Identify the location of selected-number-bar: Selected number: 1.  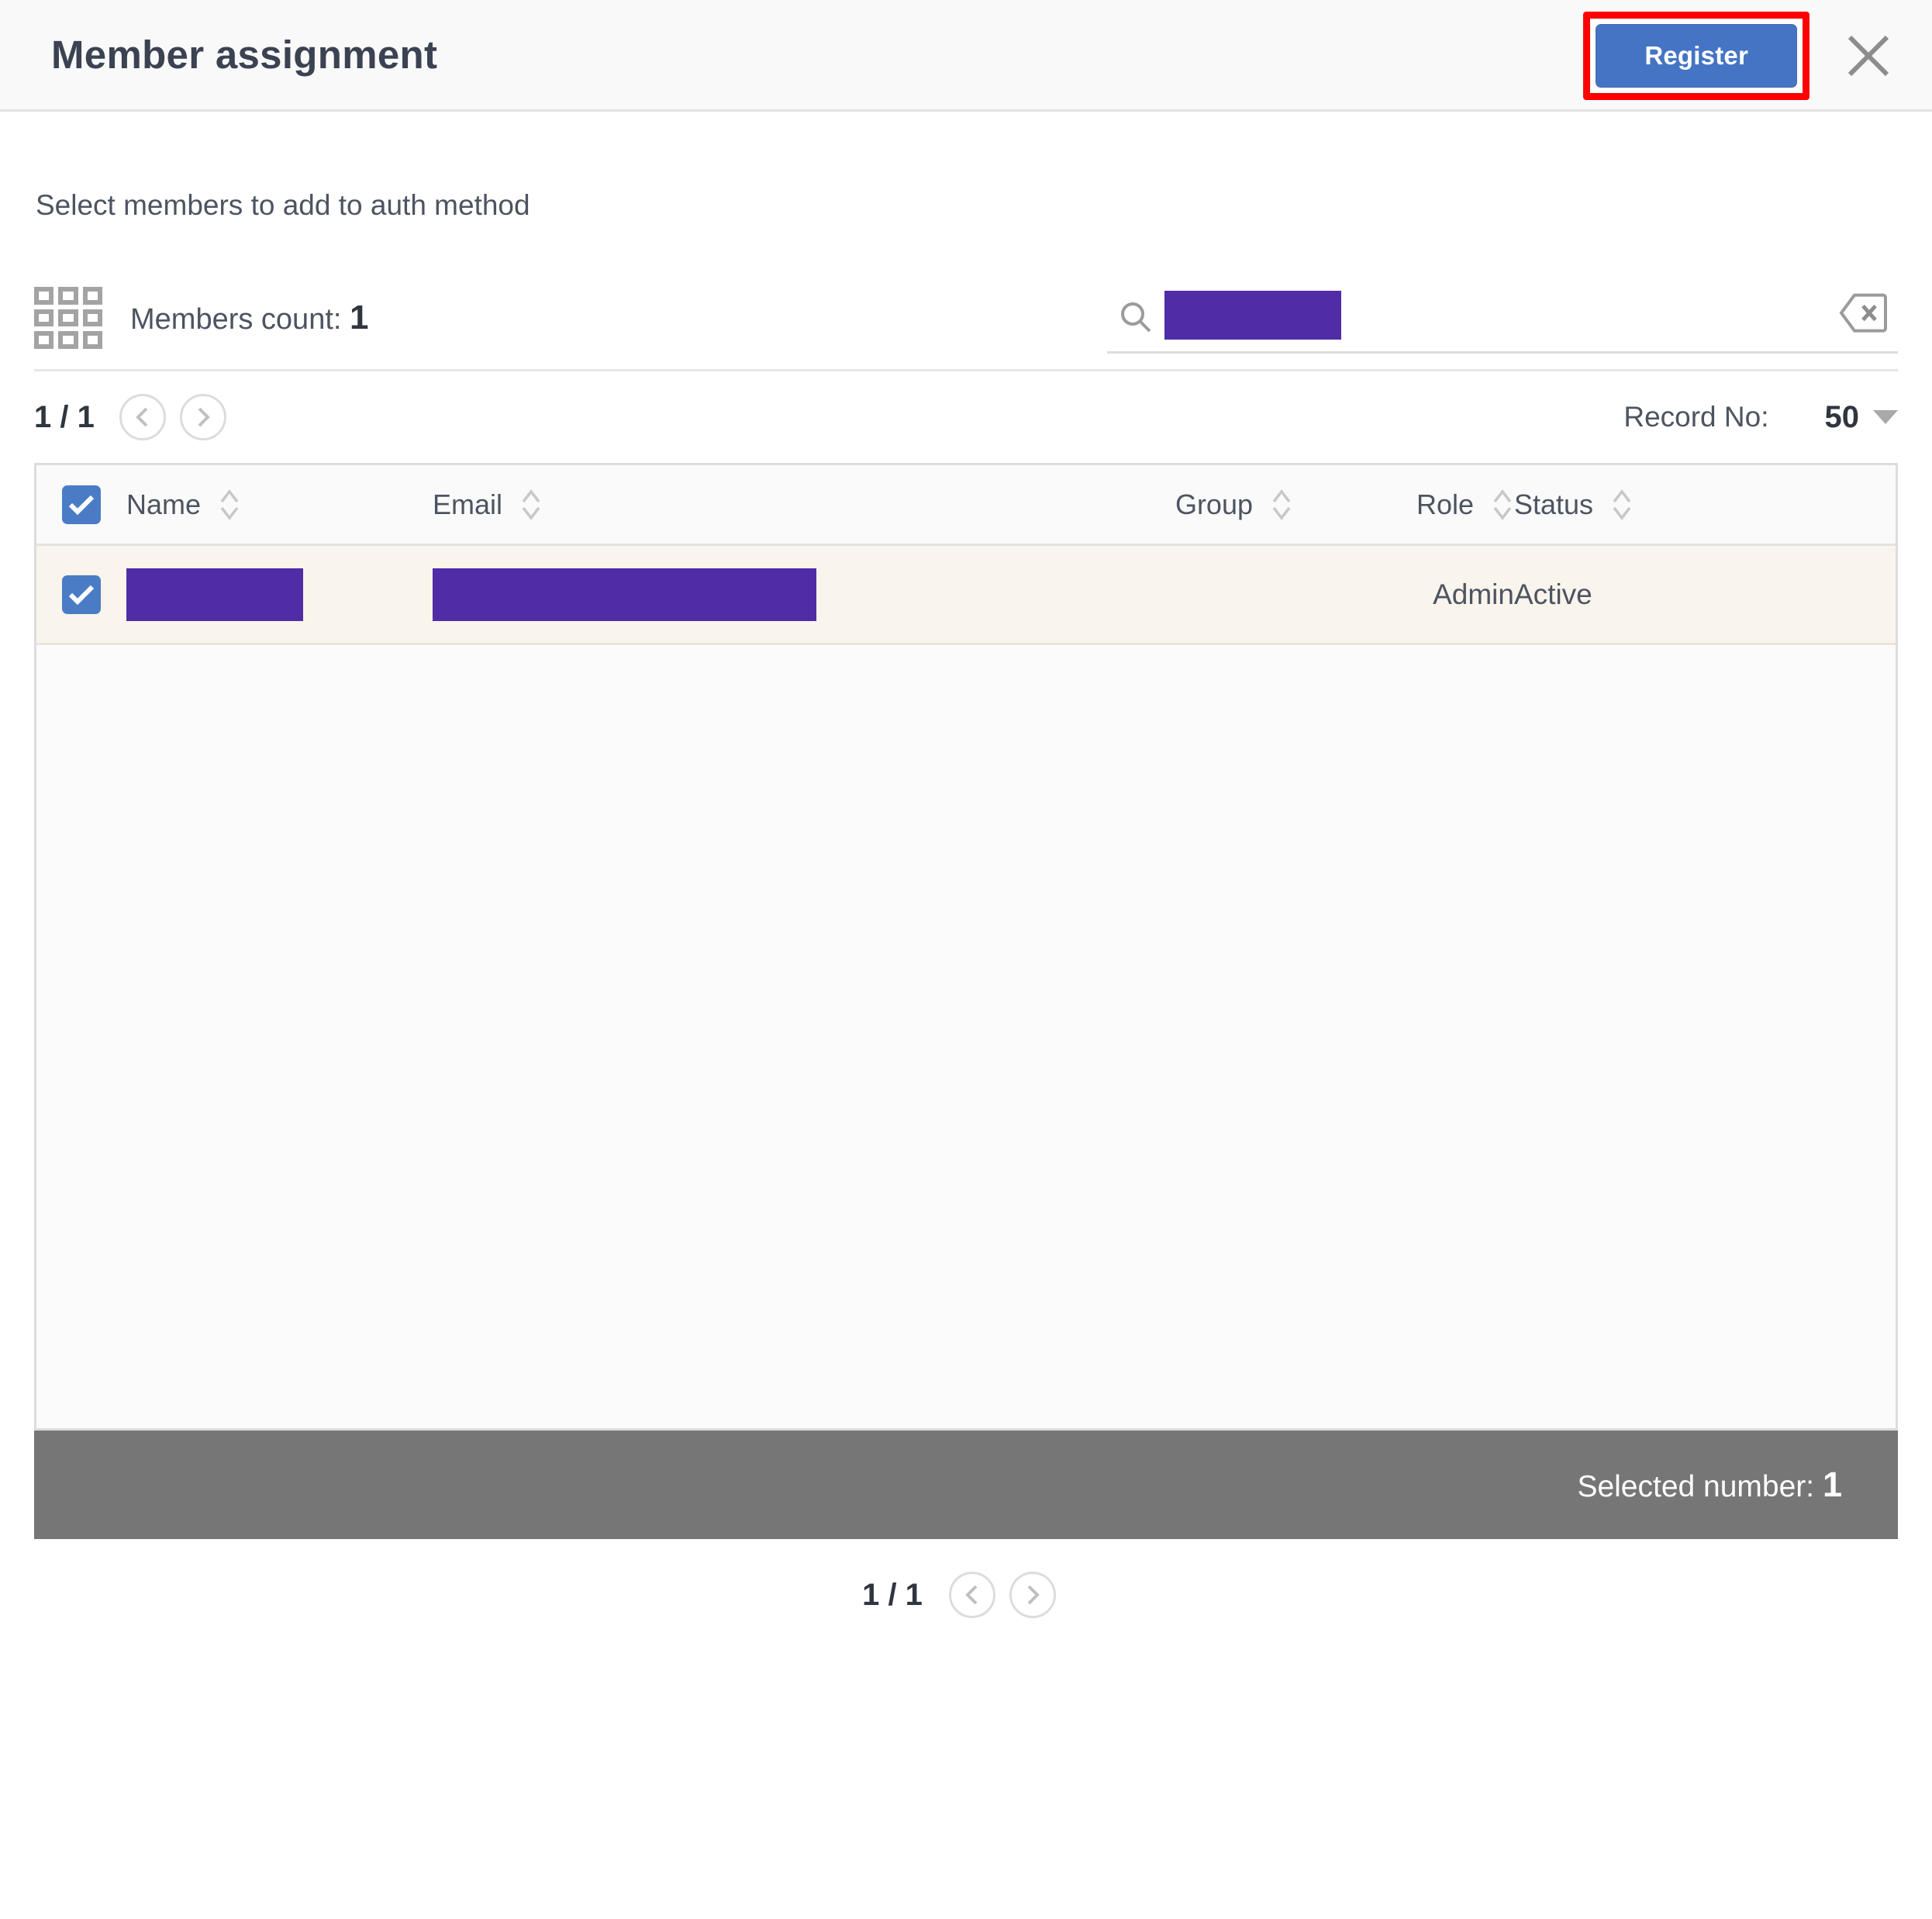
(966, 1485).